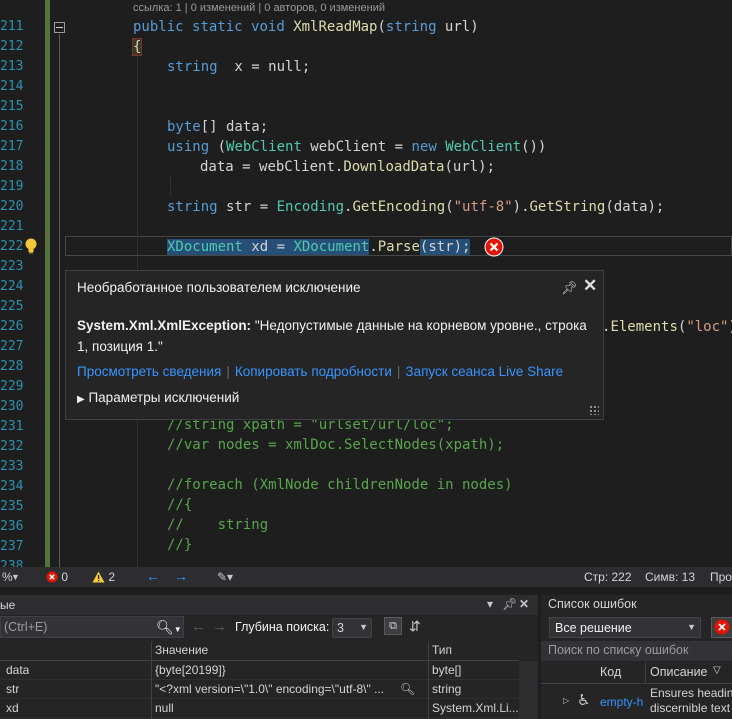  What do you see at coordinates (259, 670) in the screenshot?
I see `locals-row: data {byte[20199]} byte[]` at bounding box center [259, 670].